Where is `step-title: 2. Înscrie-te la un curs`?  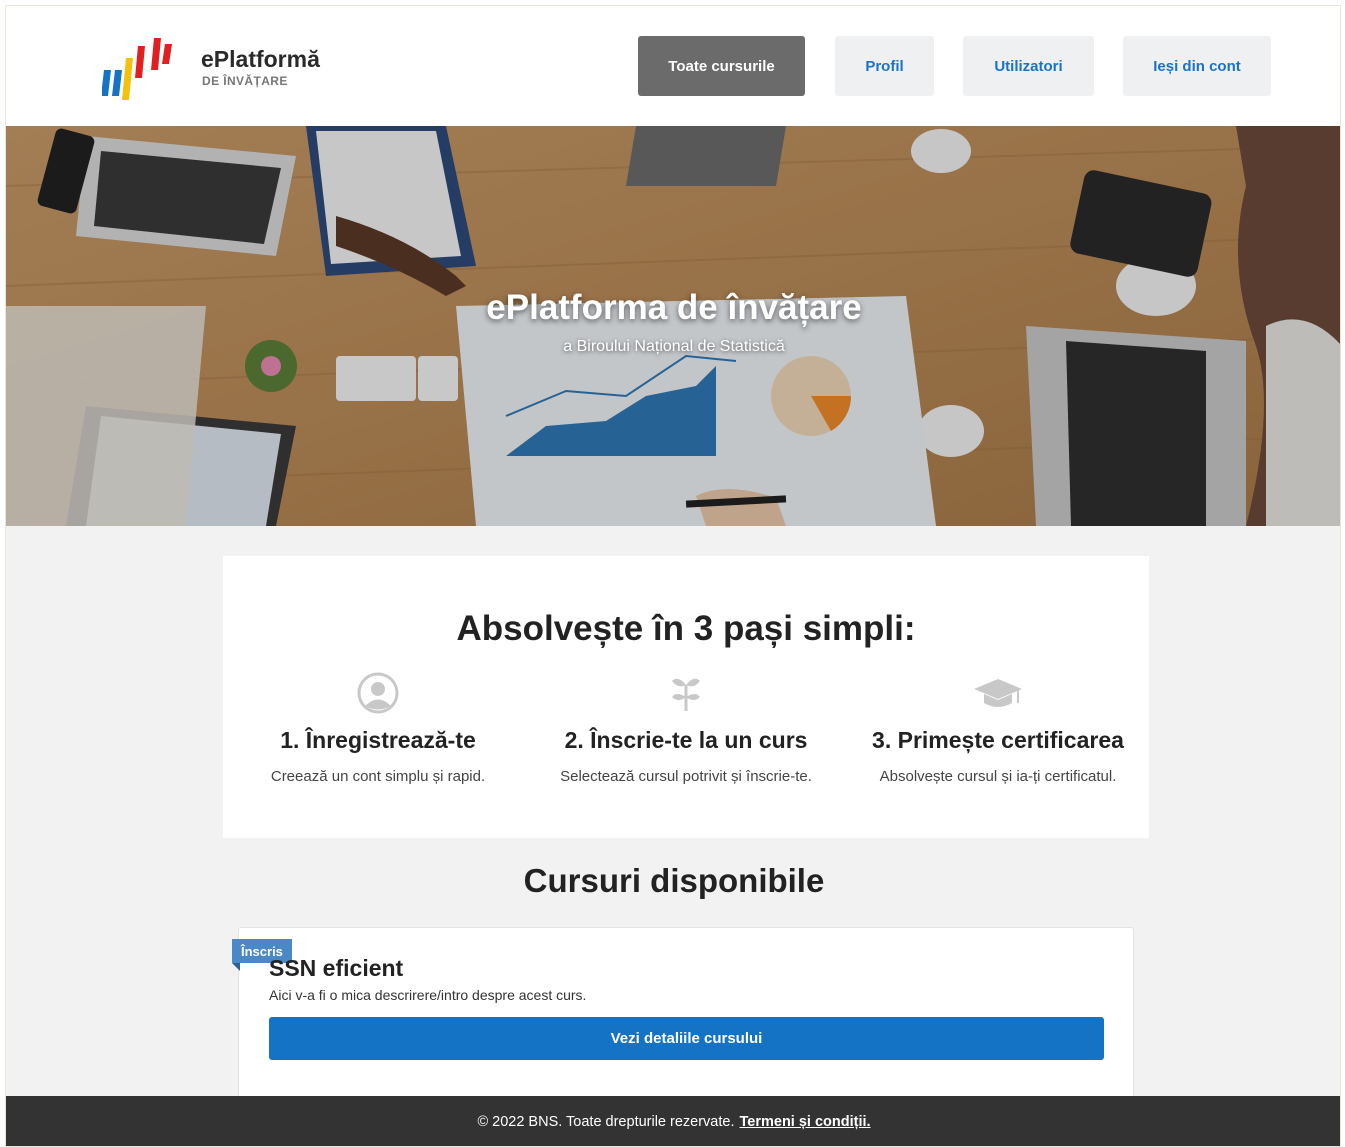
step-title: 2. Înscrie-te la un curs is located at coordinates (686, 740).